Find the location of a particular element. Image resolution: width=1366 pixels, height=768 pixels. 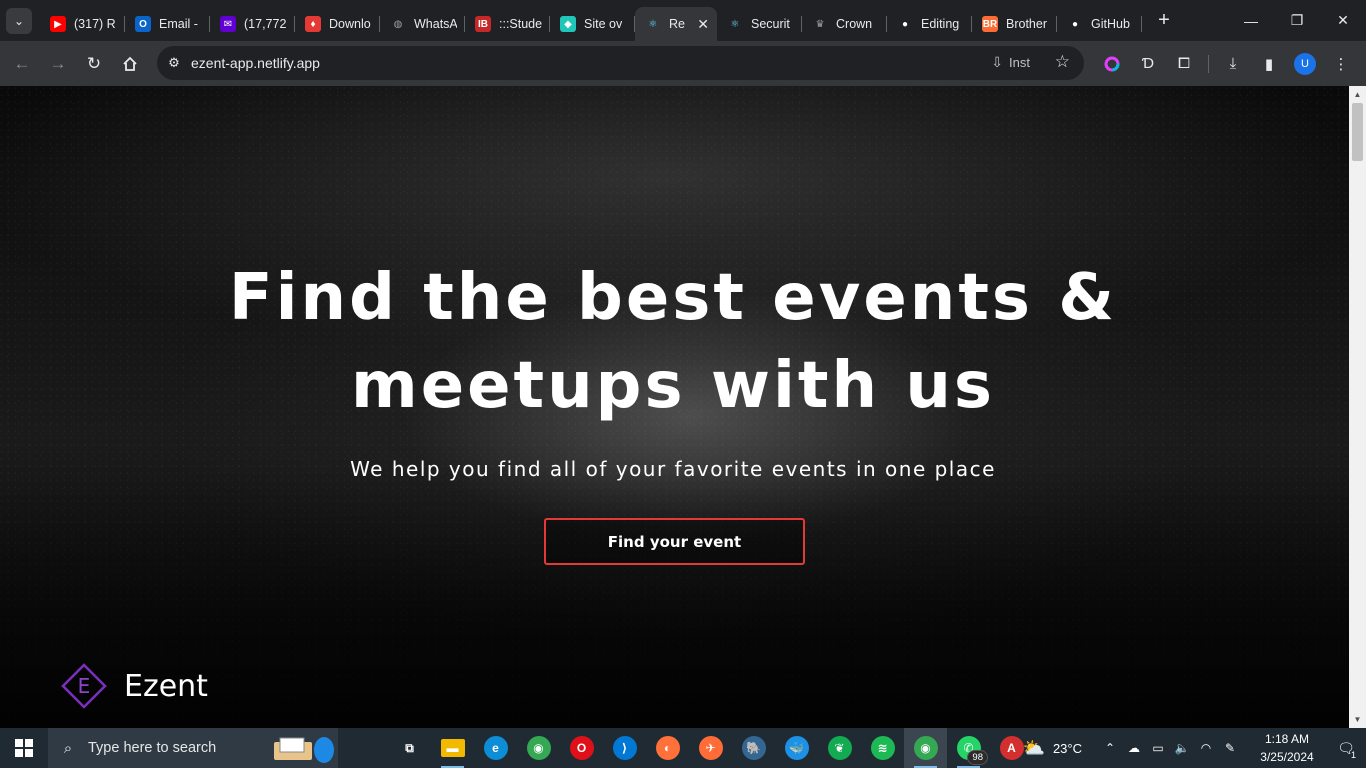

taskbar-app: ≋ is located at coordinates (882, 748).